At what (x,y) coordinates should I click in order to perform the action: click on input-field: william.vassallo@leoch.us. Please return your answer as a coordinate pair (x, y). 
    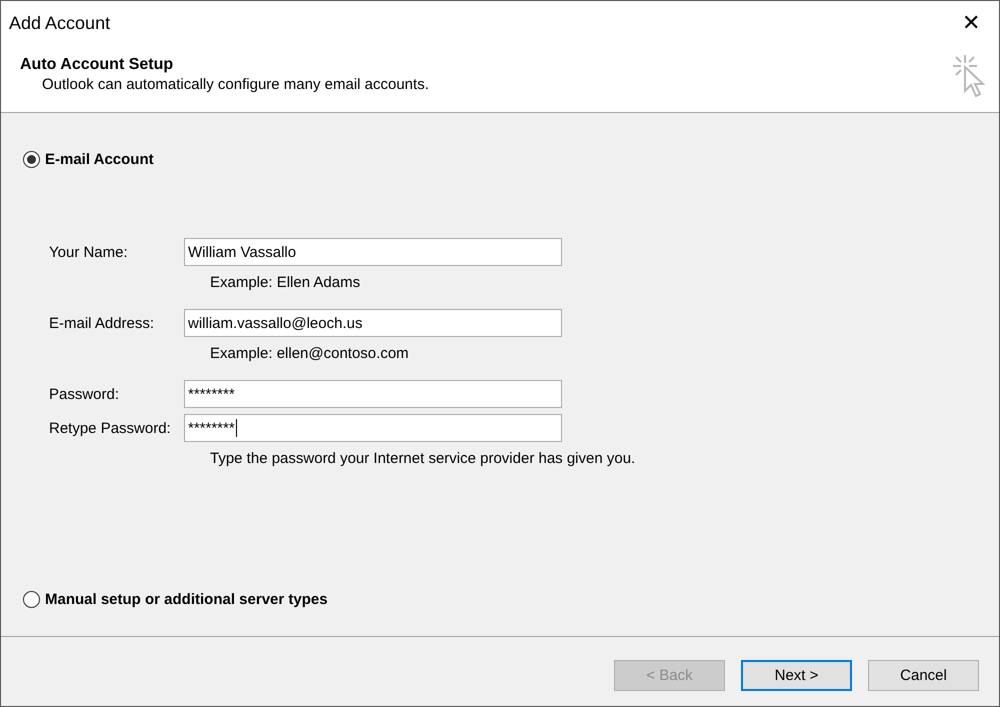
    Looking at the image, I should click on (373, 323).